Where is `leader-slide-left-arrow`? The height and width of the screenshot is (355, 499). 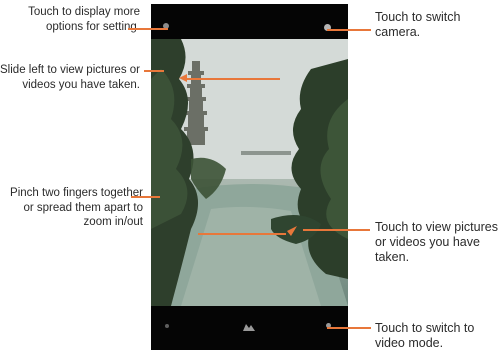 leader-slide-left-arrow is located at coordinates (233, 79).